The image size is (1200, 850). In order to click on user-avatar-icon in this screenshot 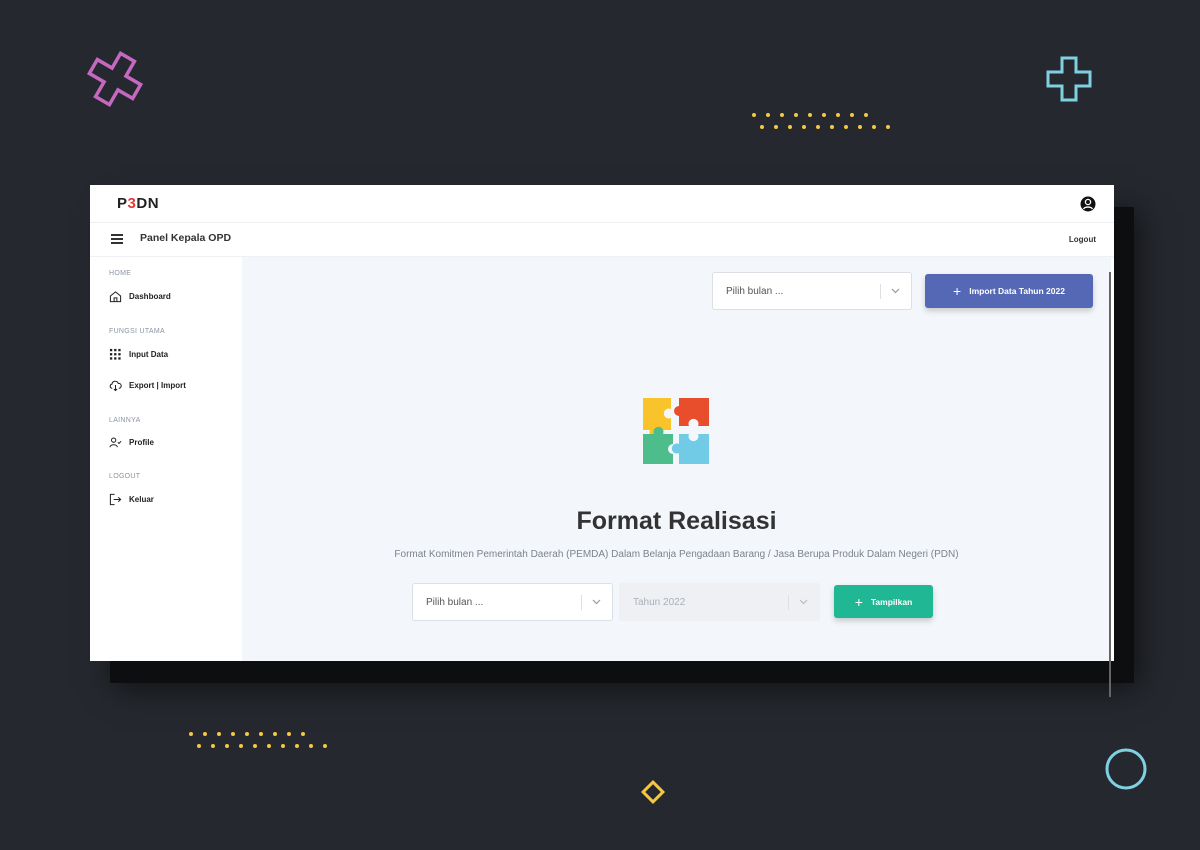, I will do `click(1088, 204)`.